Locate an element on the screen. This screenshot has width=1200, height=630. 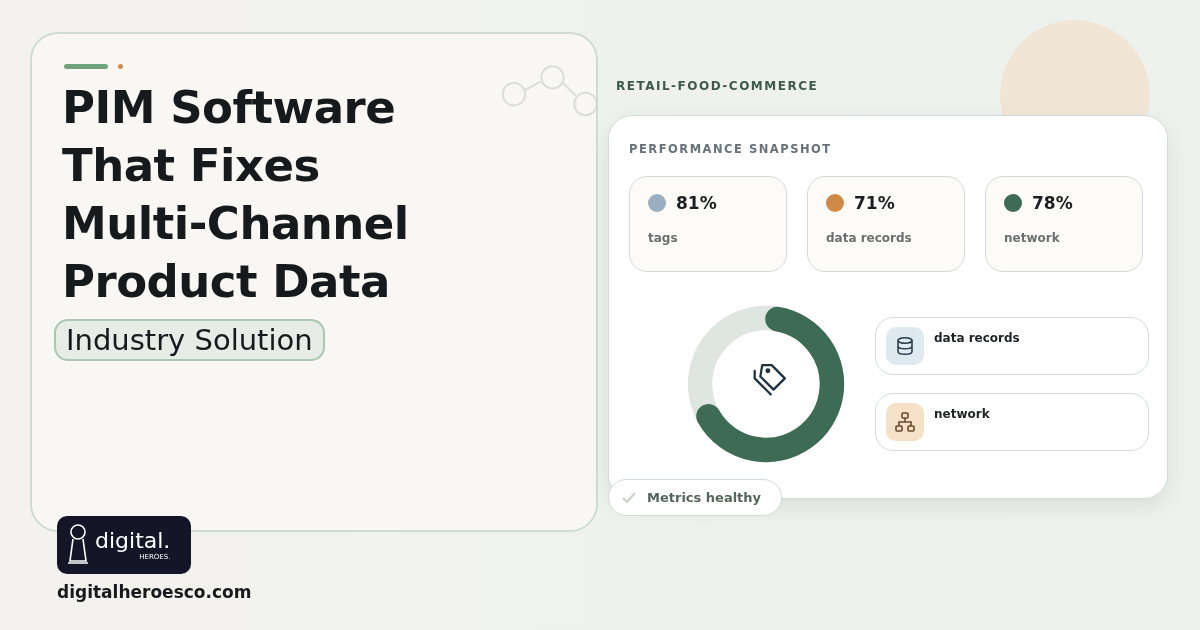
stat-label: data records is located at coordinates (869, 238).